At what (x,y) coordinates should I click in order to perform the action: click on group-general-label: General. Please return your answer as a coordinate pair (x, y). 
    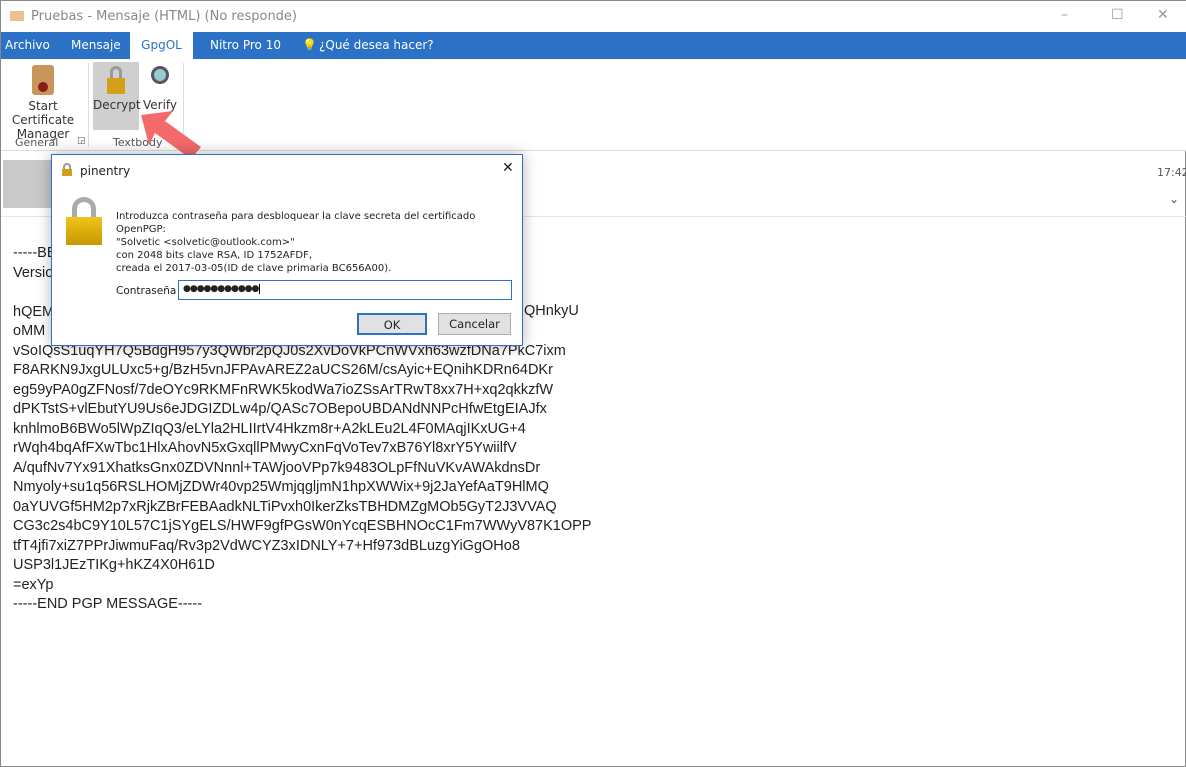
    Looking at the image, I should click on (37, 142).